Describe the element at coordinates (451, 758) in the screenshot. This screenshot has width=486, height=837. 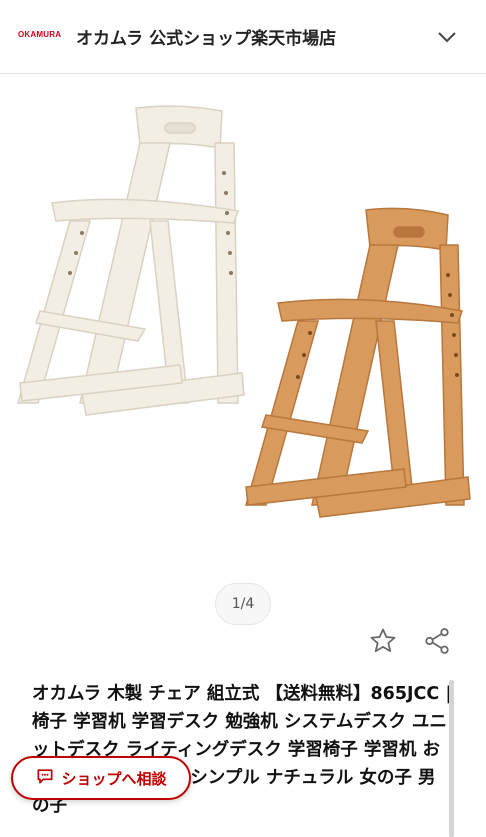
I see `scrollbar` at that location.